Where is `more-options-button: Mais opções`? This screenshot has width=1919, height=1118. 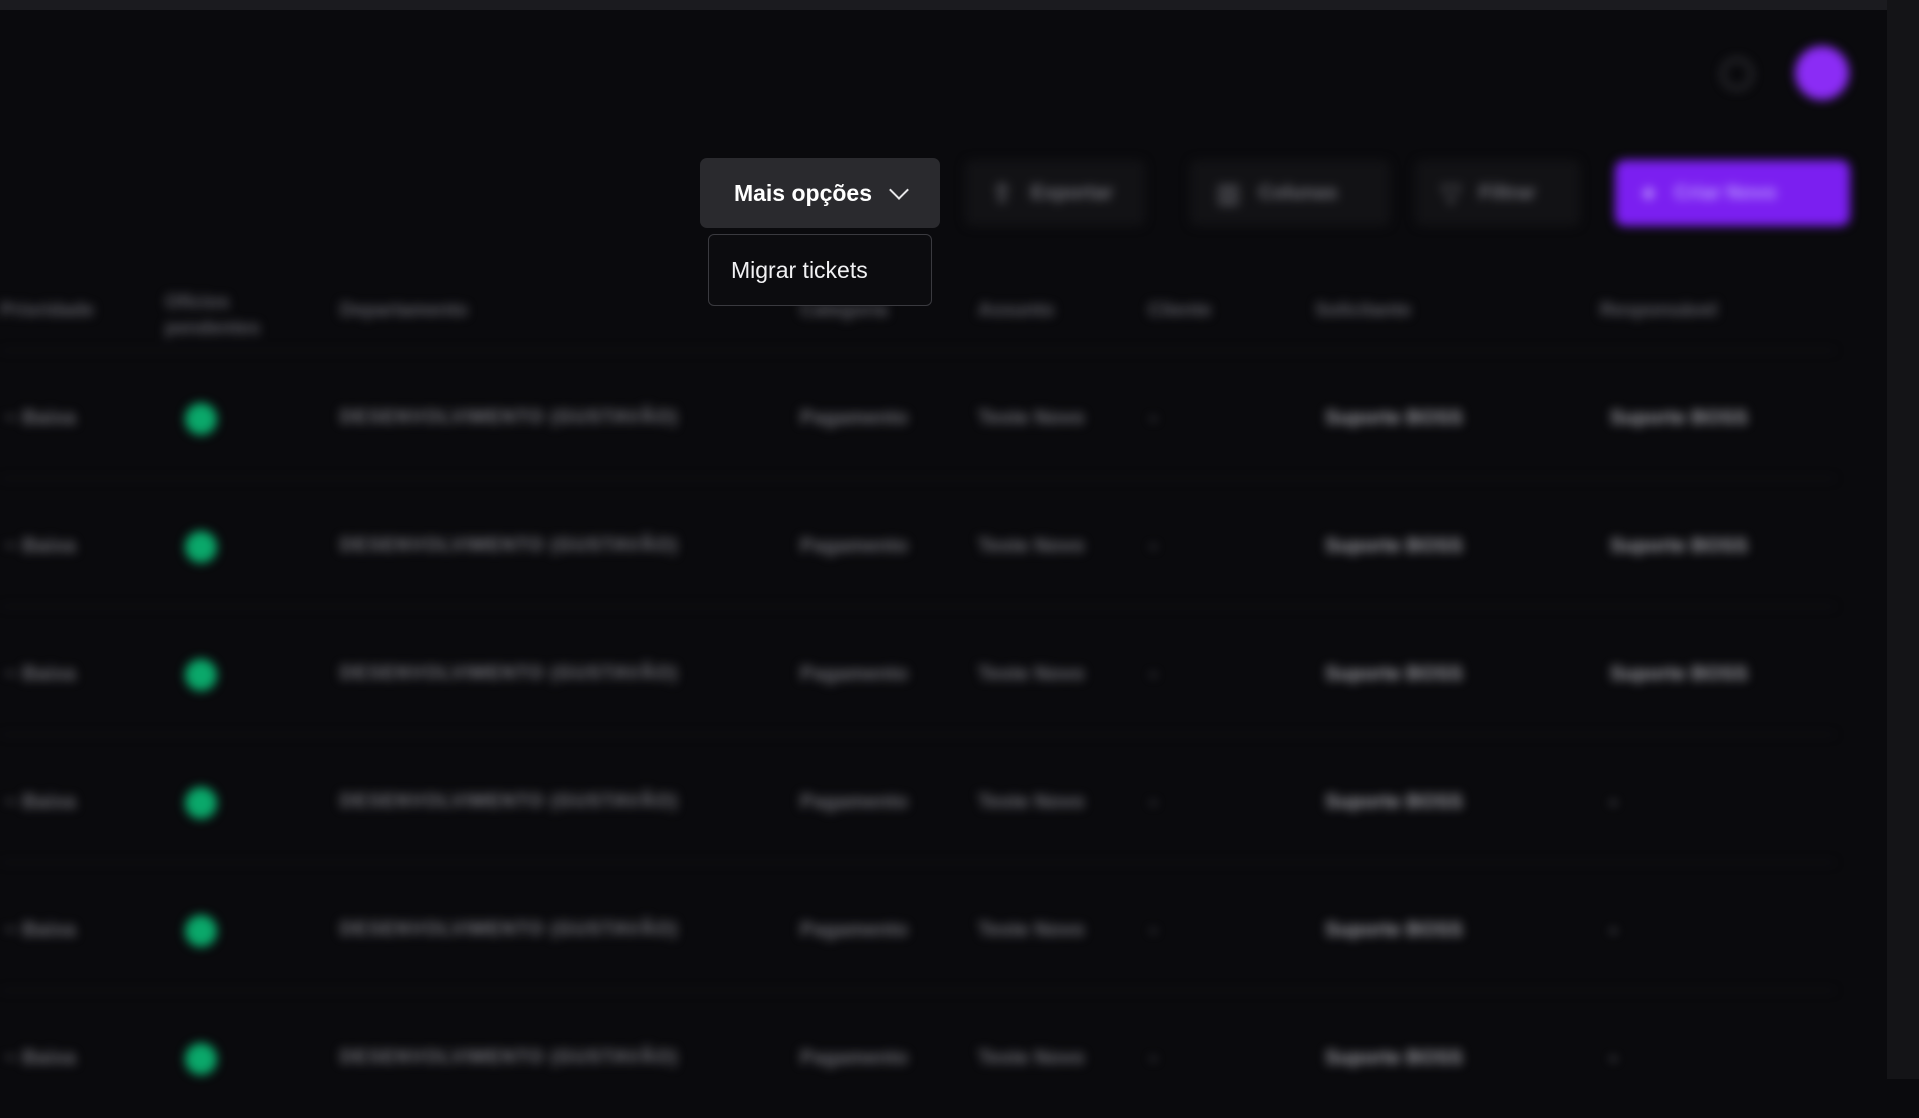
more-options-button: Mais opções is located at coordinates (820, 193).